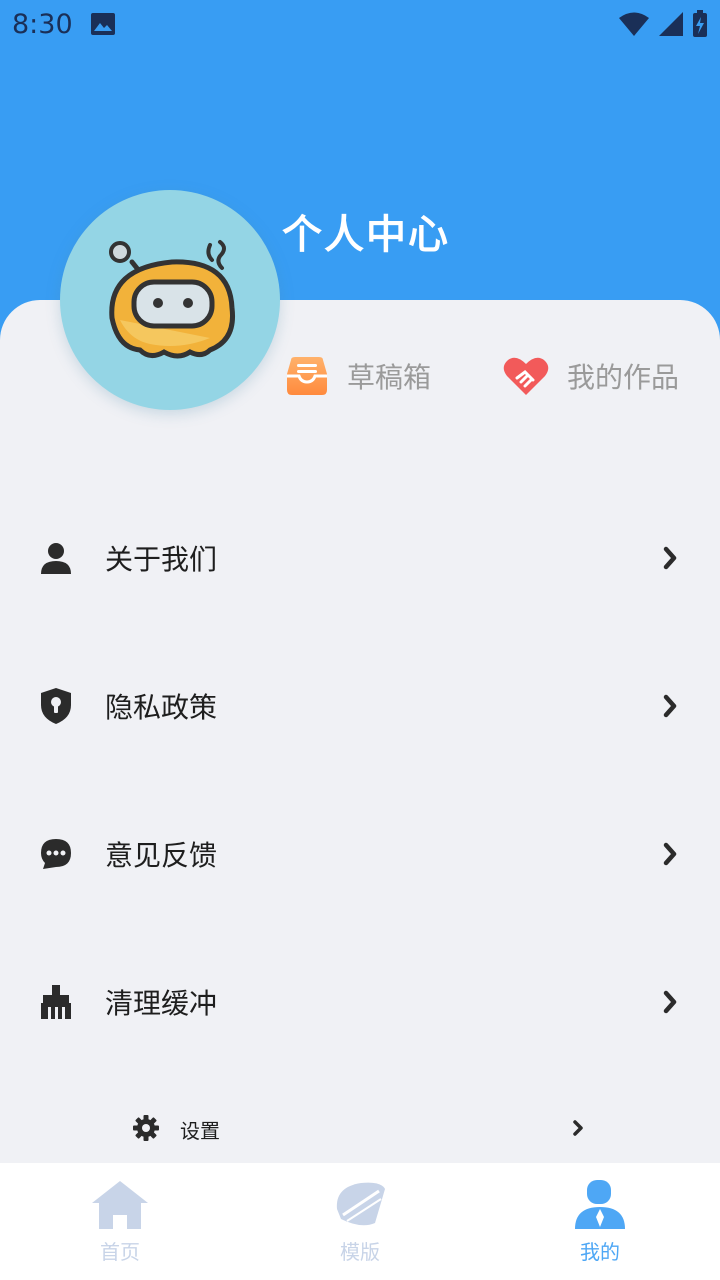  Describe the element at coordinates (360, 854) in the screenshot. I see `menu-item-feedback: 意见反馈` at that location.